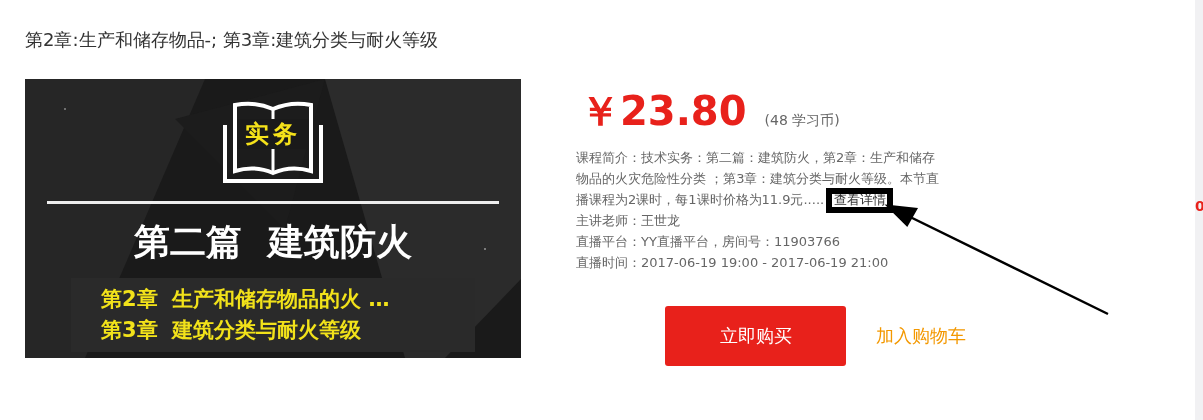  I want to click on price: ￥23.80, so click(663, 111).